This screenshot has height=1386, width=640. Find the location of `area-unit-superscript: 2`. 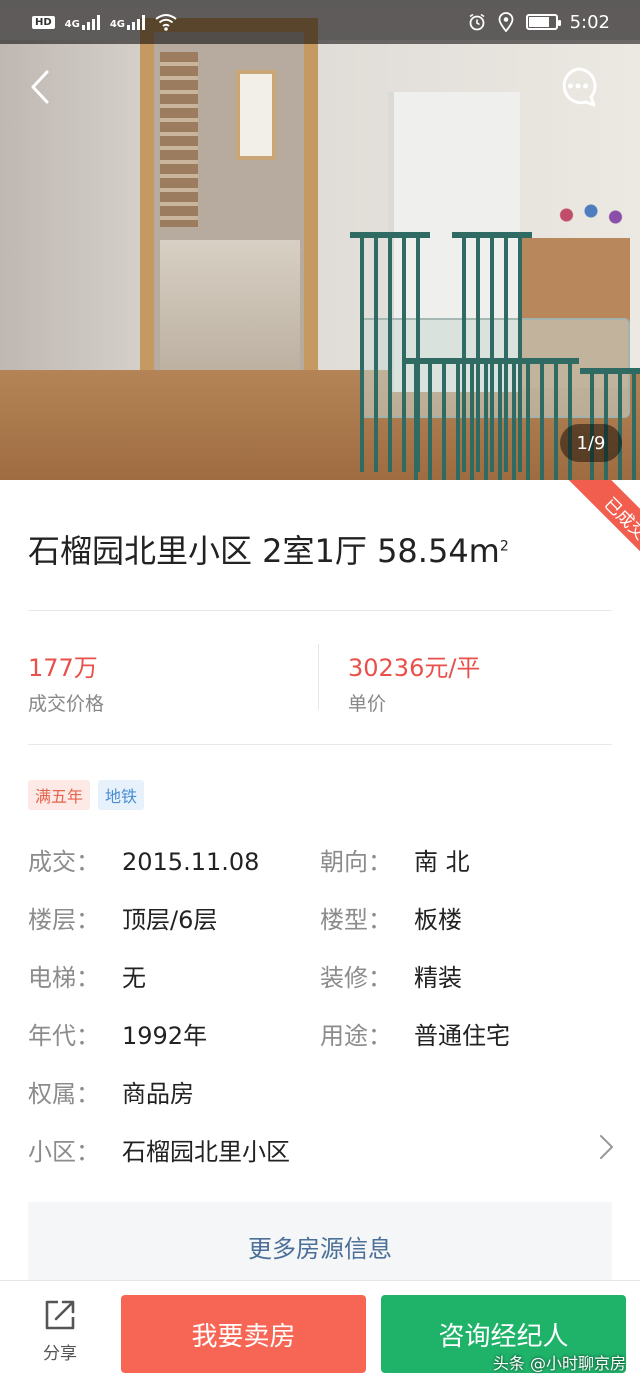

area-unit-superscript: 2 is located at coordinates (504, 546).